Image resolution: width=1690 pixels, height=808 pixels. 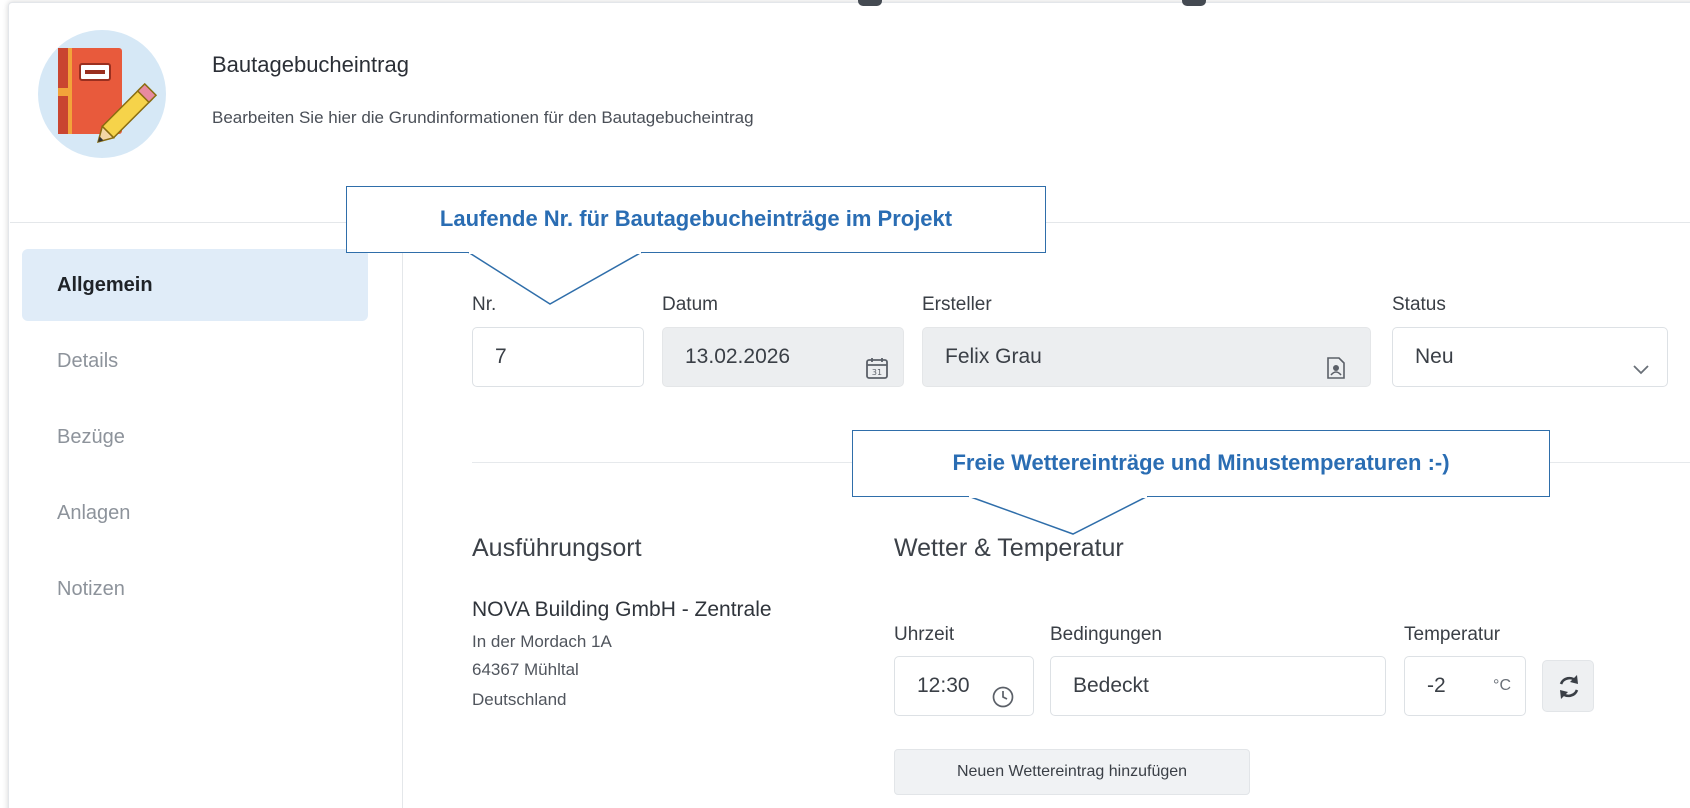 What do you see at coordinates (1194, 3) in the screenshot?
I see `top-tab-right` at bounding box center [1194, 3].